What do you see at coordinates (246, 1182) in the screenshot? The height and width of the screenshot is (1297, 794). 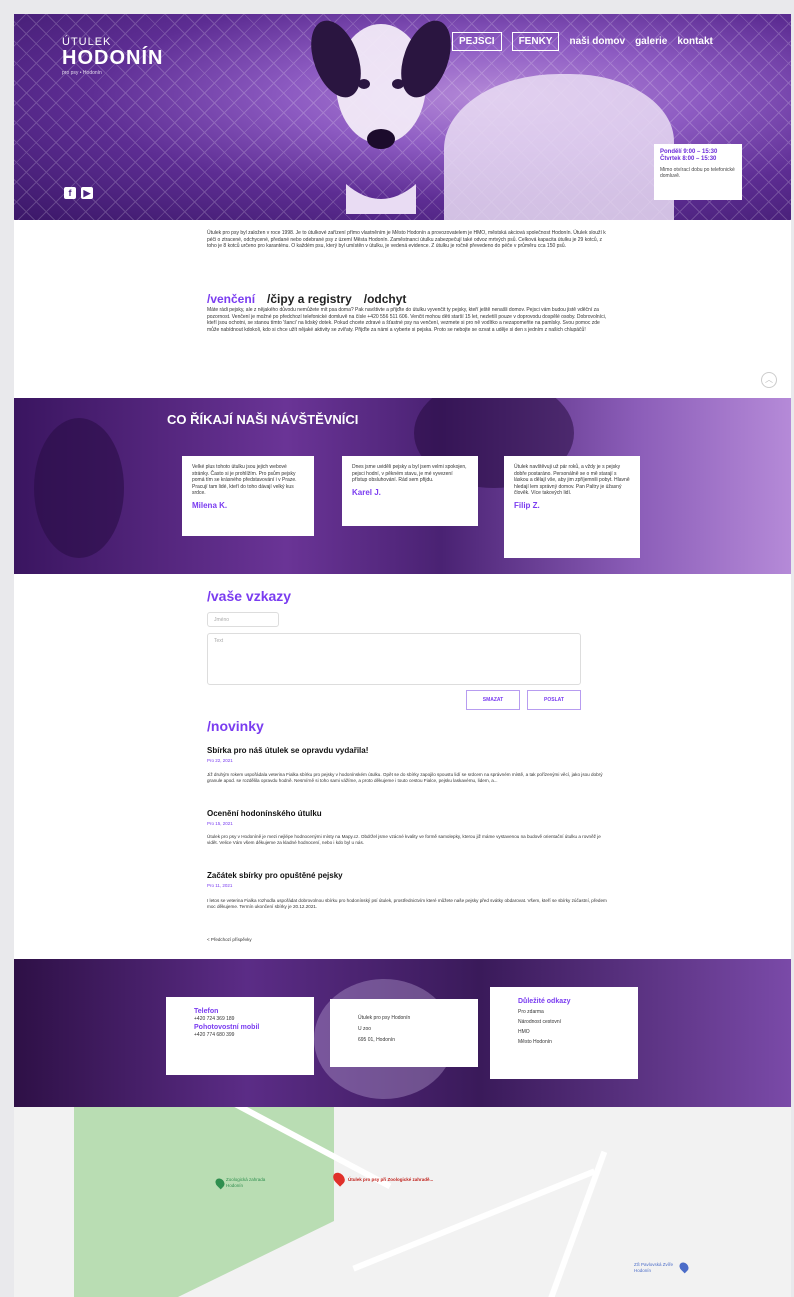 I see `zoo-pin-label: Zoologická zahrada Hodonín` at bounding box center [246, 1182].